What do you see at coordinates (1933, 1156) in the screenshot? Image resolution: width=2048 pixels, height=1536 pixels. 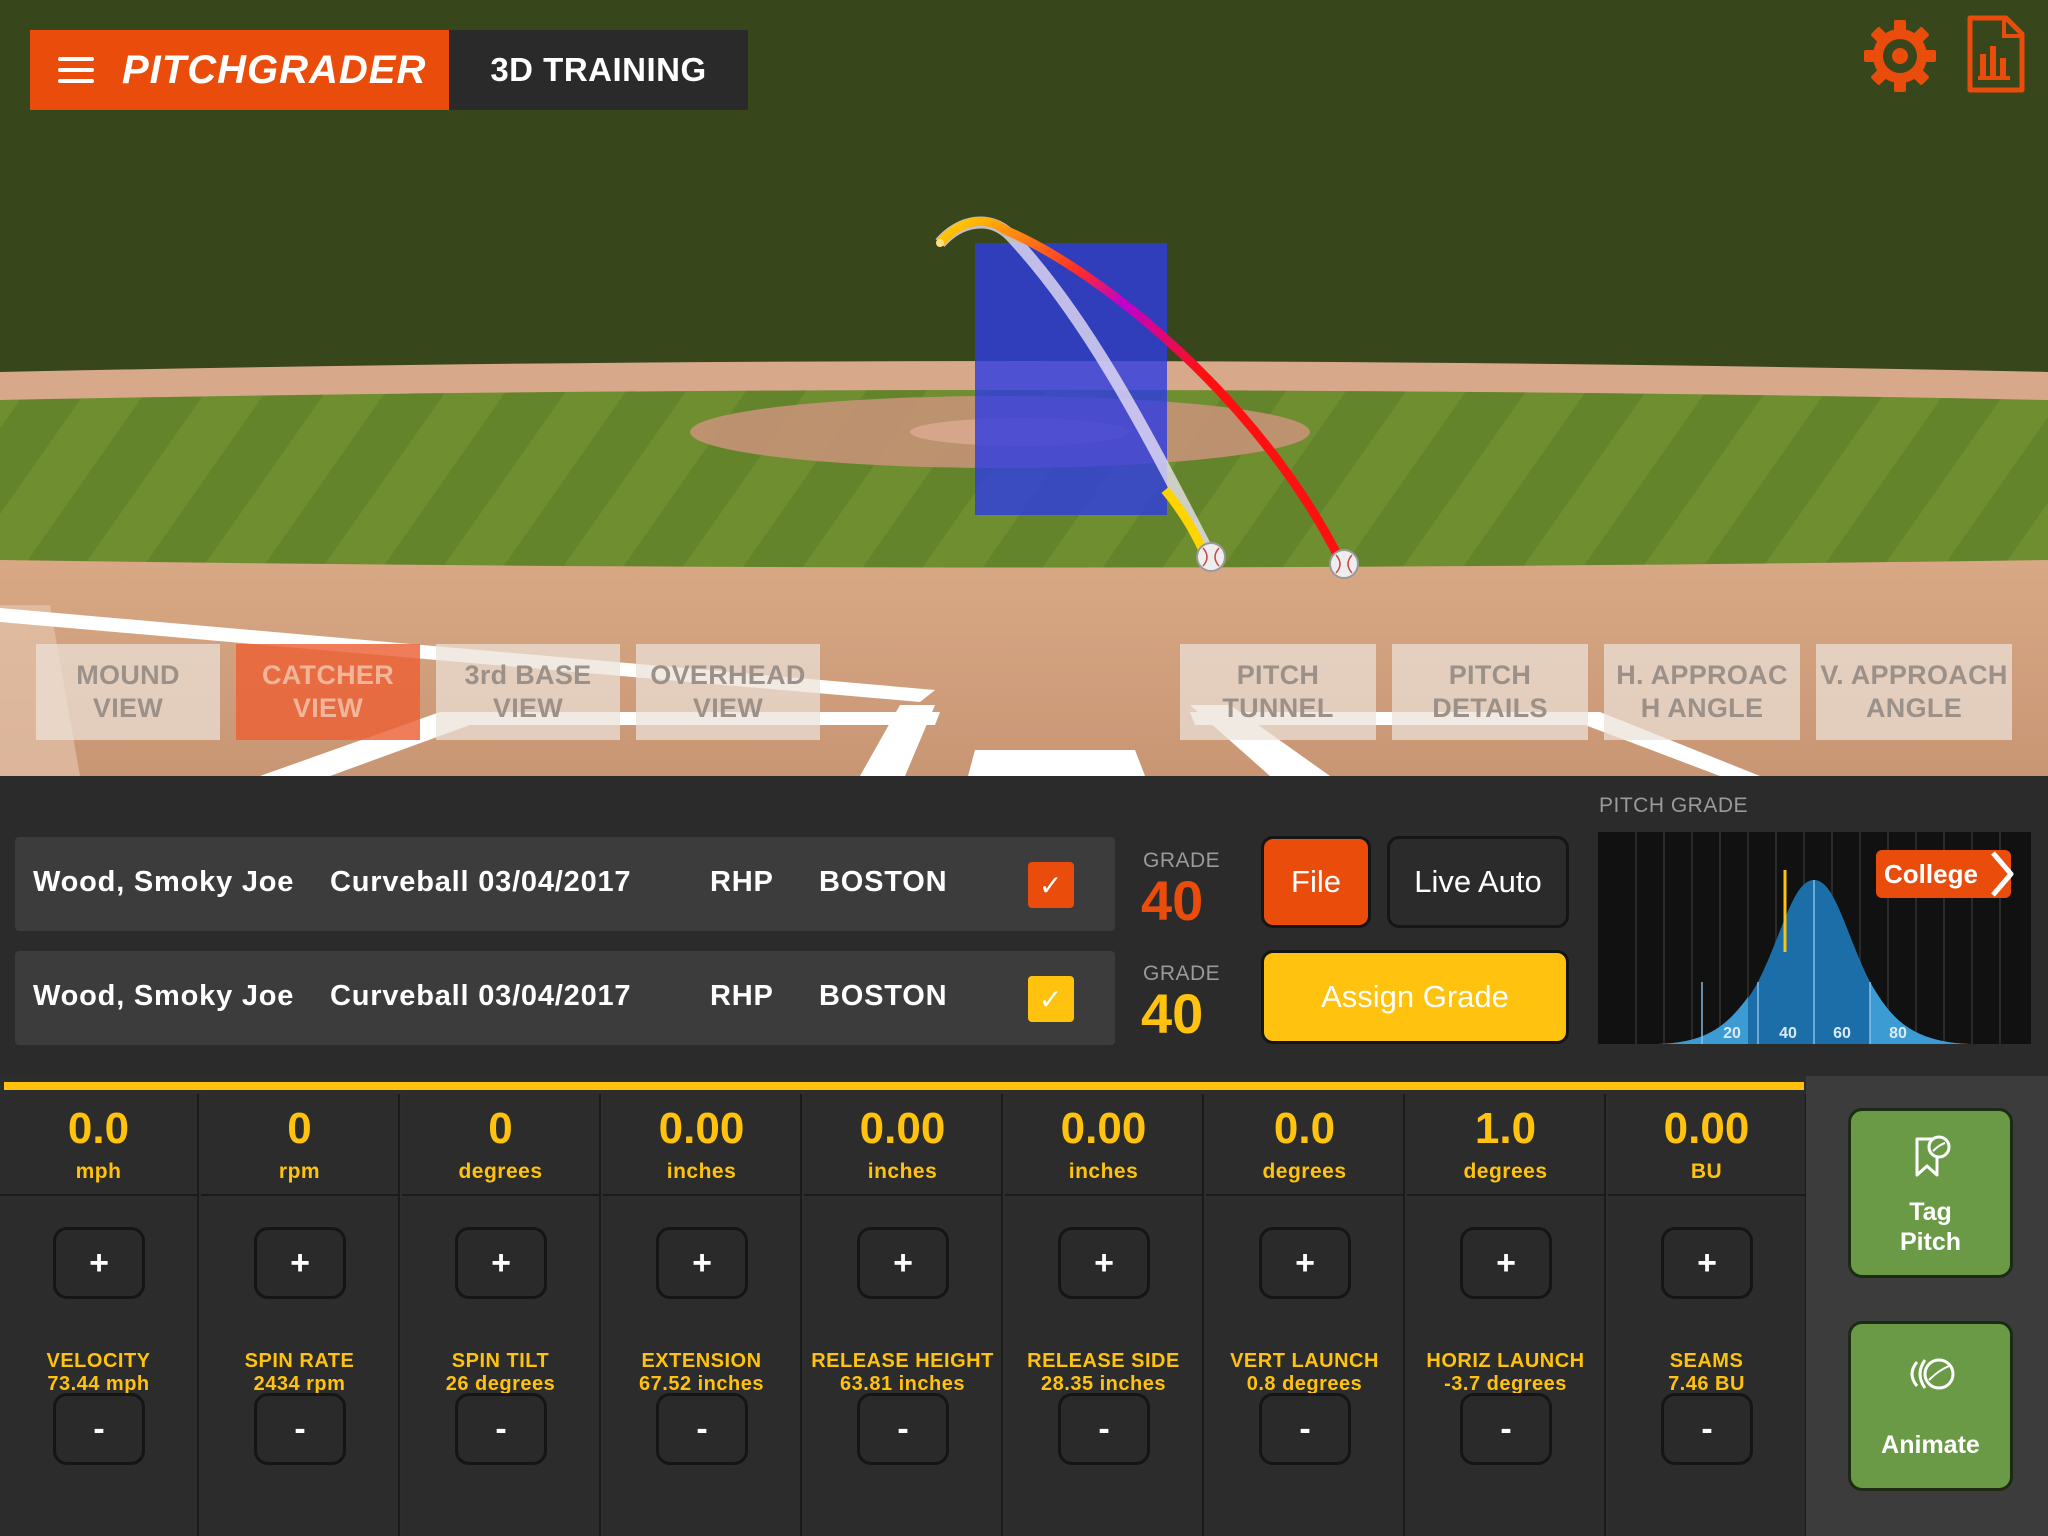 I see `tag-bookmark-icon` at bounding box center [1933, 1156].